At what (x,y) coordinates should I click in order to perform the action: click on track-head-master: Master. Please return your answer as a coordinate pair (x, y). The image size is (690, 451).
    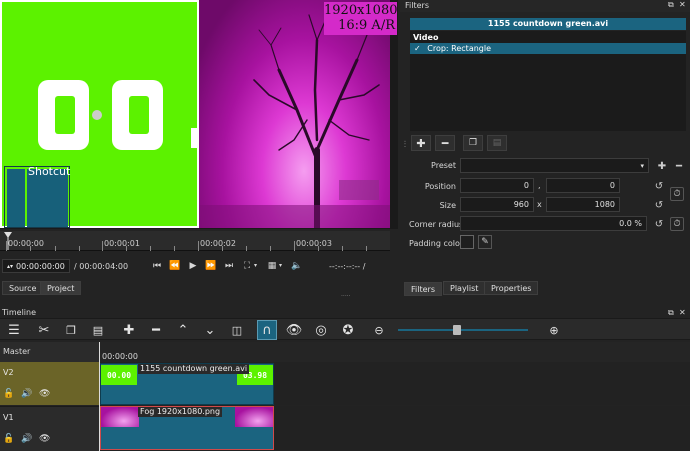
    Looking at the image, I should click on (49, 352).